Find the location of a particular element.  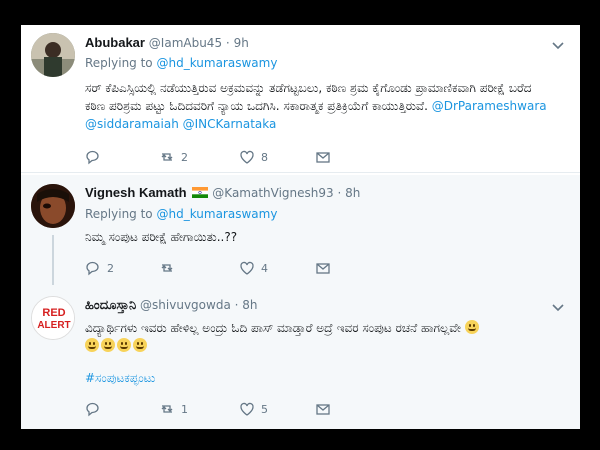

like-button: 8 is located at coordinates (253, 157).